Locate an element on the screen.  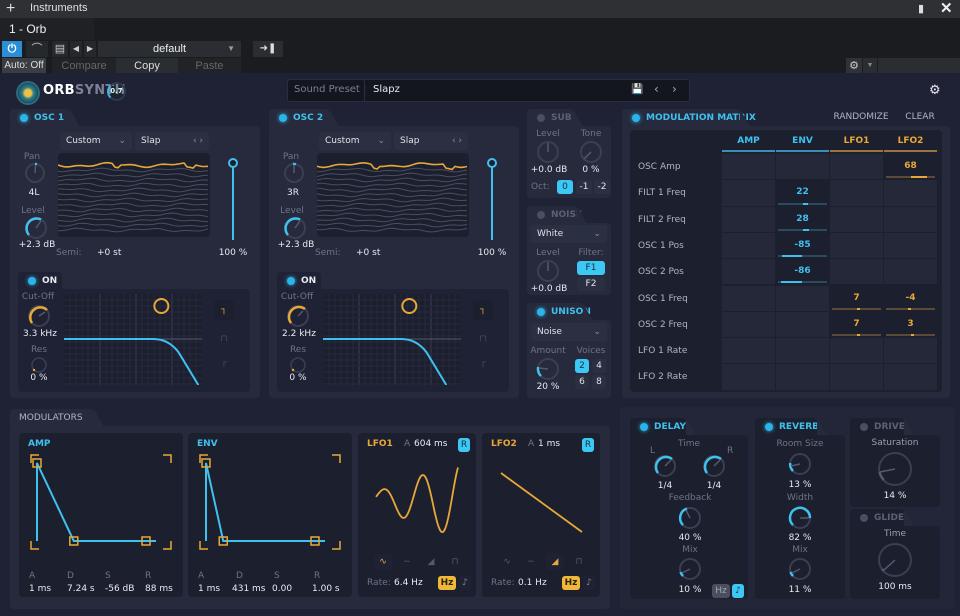
matrix-cell: -4 is located at coordinates (910, 298).